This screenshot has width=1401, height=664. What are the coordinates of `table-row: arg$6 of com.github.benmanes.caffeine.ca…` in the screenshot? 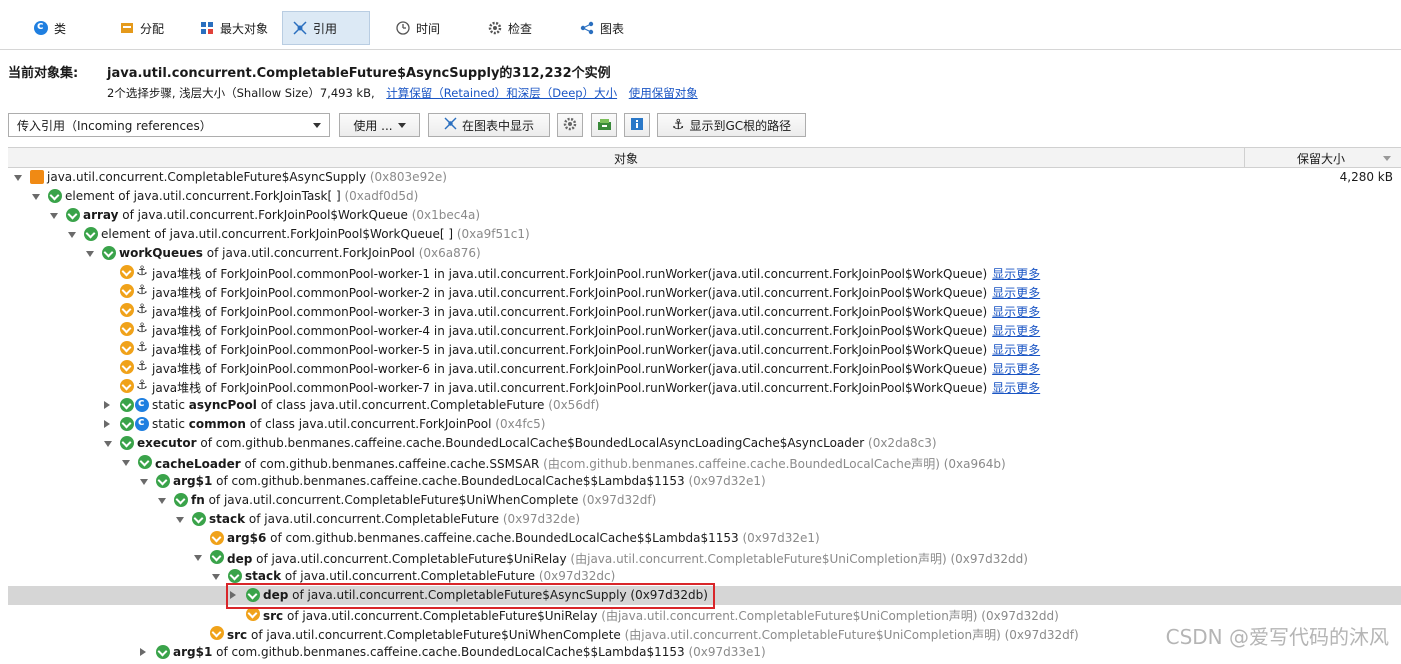 It's located at (704, 538).